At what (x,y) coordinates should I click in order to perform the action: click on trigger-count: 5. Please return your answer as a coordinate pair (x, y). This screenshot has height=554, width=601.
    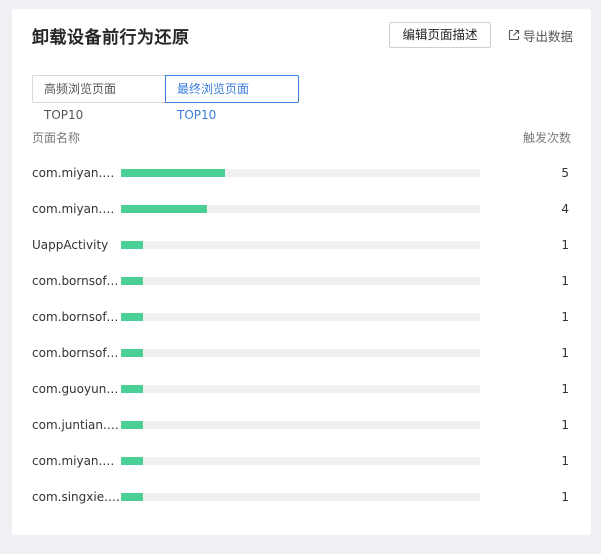
    Looking at the image, I should click on (565, 173).